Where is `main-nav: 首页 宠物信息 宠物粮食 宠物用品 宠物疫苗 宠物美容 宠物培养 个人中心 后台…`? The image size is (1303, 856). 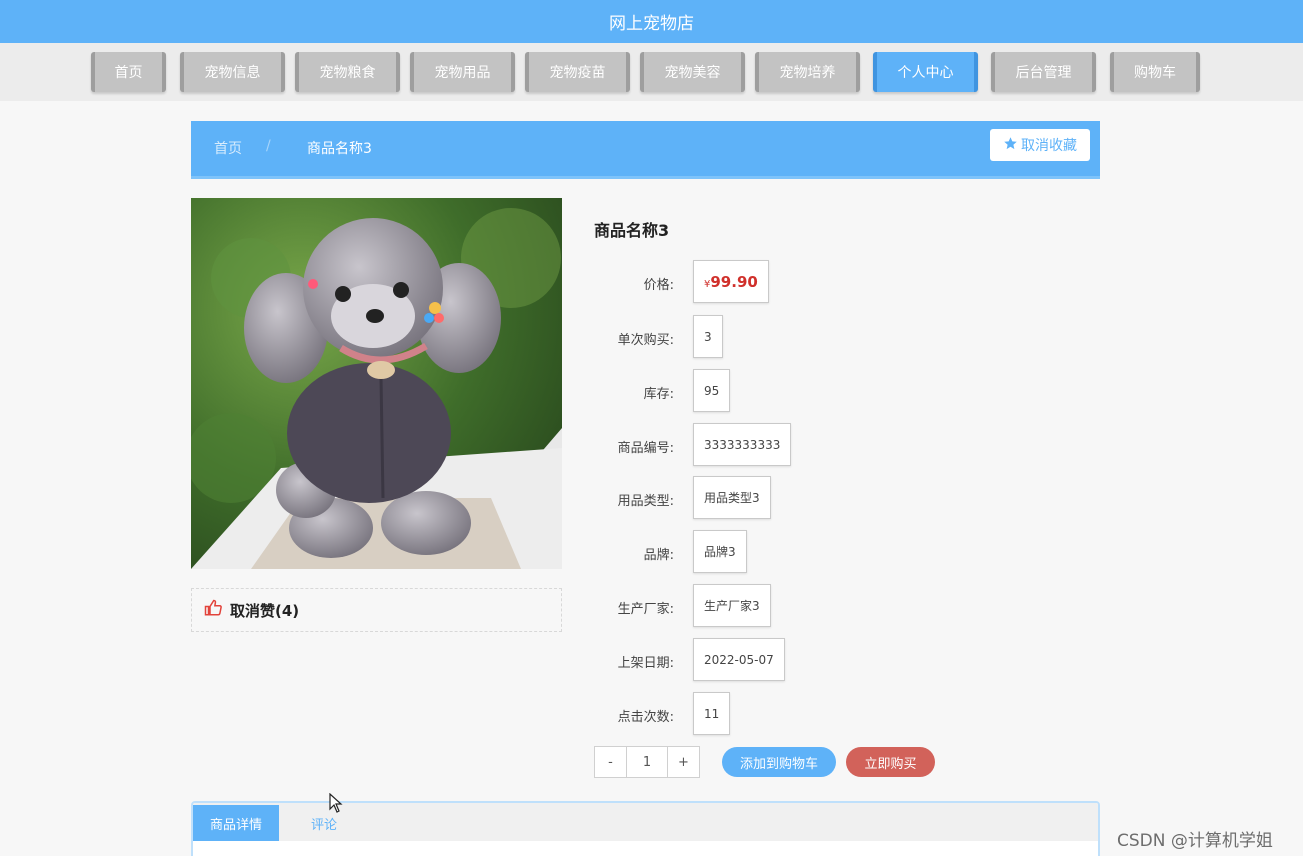 main-nav: 首页 宠物信息 宠物粮食 宠物用品 宠物疫苗 宠物美容 宠物培养 个人中心 后台… is located at coordinates (651, 72).